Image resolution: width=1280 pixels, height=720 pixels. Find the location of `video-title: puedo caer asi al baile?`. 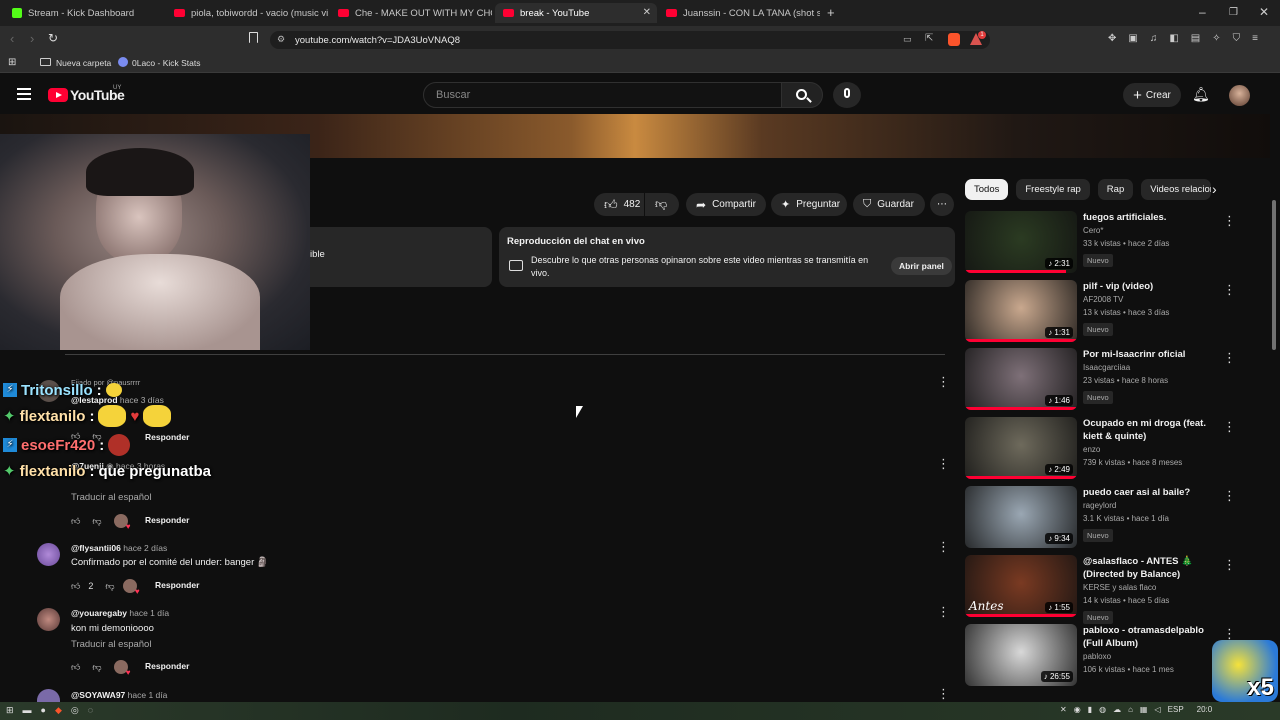

video-title: puedo caer asi al baile? is located at coordinates (1151, 492).